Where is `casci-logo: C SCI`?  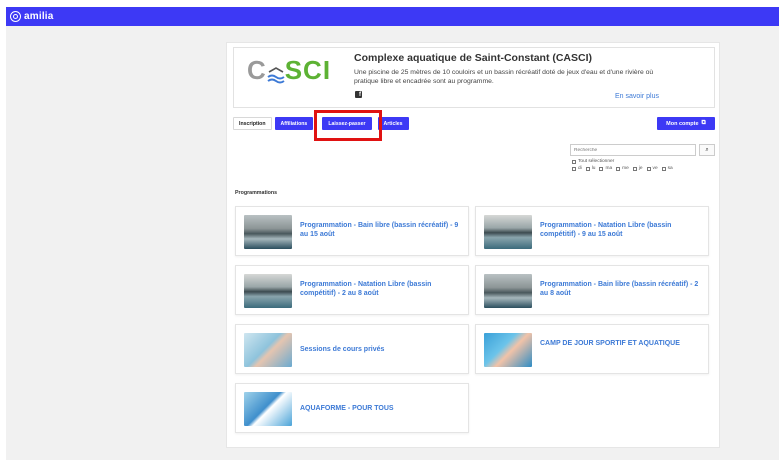 casci-logo: C SCI is located at coordinates (289, 69).